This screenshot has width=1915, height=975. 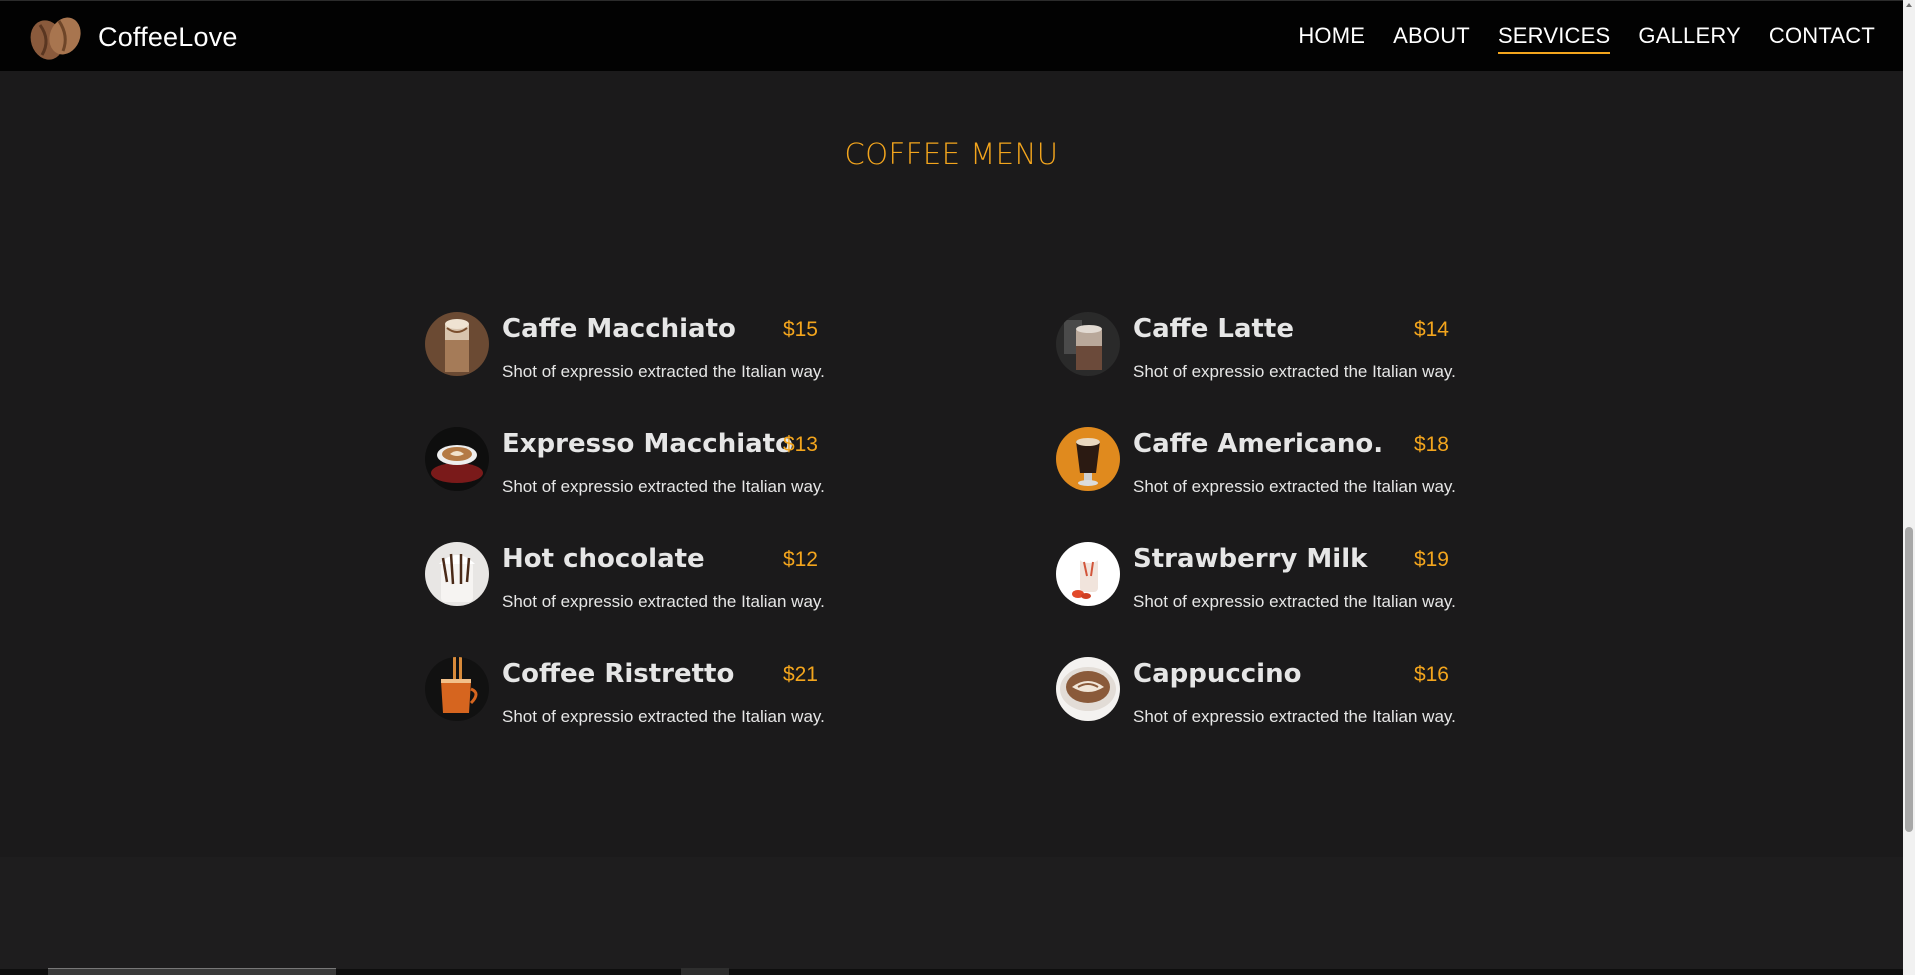 What do you see at coordinates (800, 674) in the screenshot?
I see `item-price: $21` at bounding box center [800, 674].